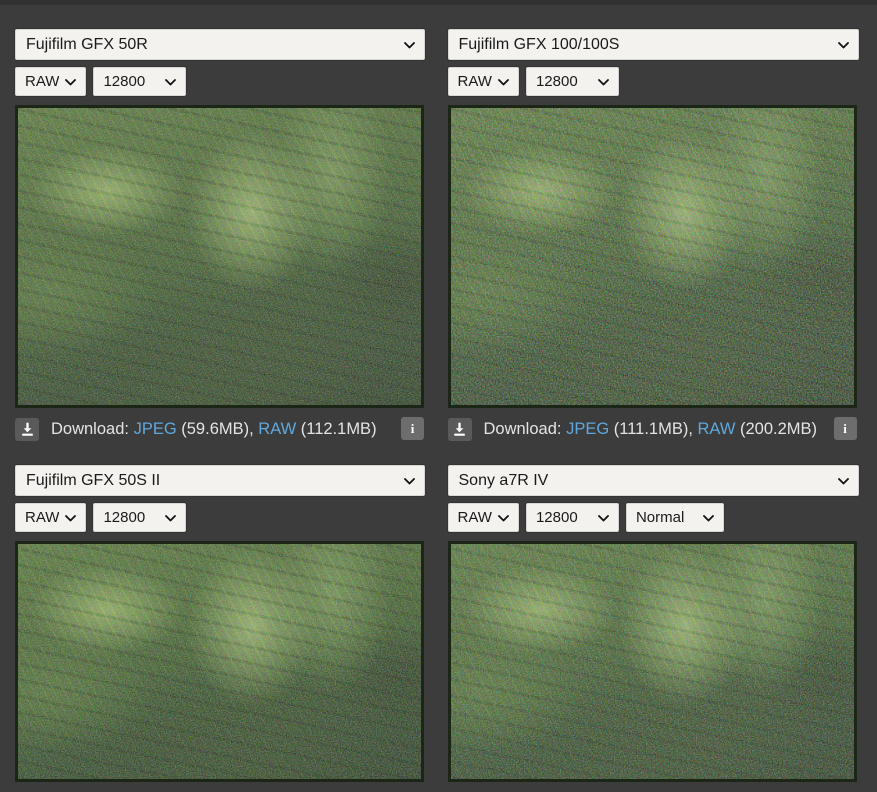 This screenshot has height=792, width=877. I want to click on download-text-2: Download: JPEG (111.1MB), RAW (200.2MB), so click(652, 429).